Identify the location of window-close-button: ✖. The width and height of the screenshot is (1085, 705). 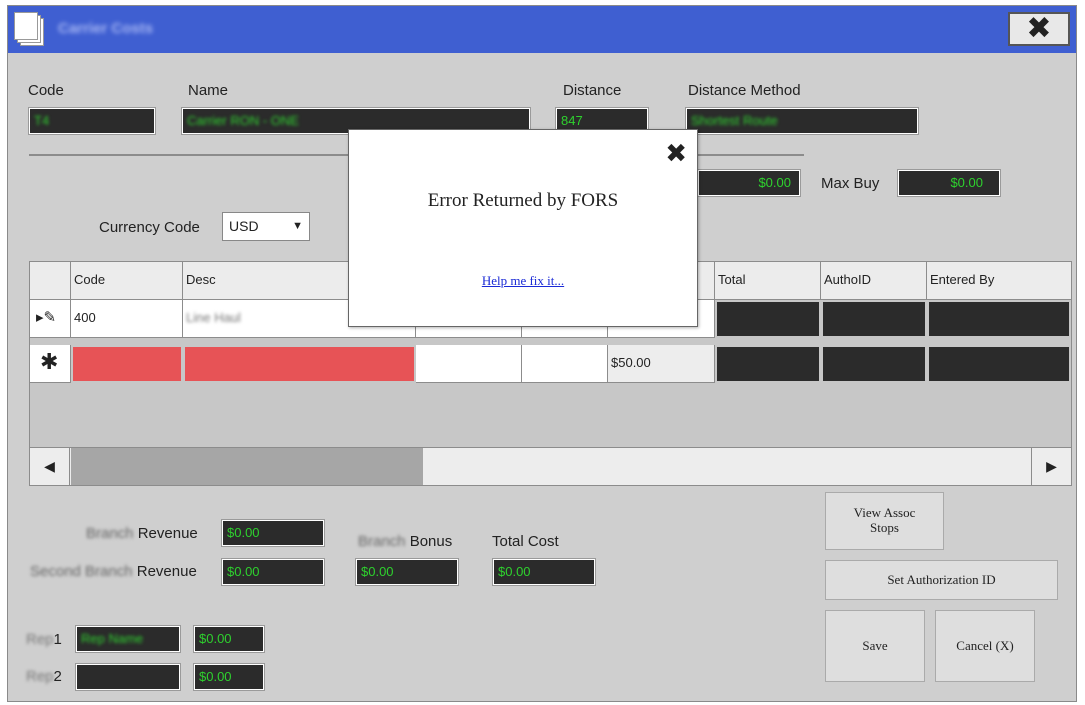
(1039, 29).